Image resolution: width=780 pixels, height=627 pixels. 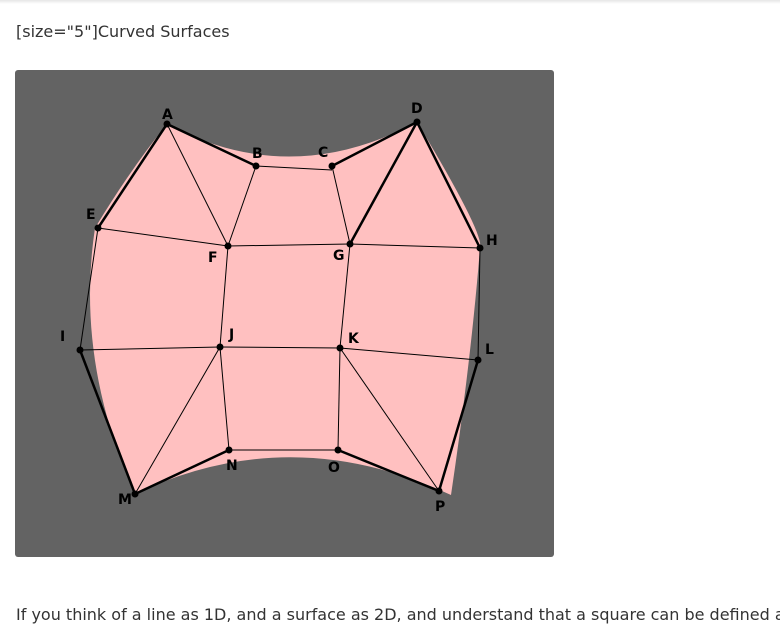 What do you see at coordinates (125, 500) in the screenshot?
I see `label-M: M` at bounding box center [125, 500].